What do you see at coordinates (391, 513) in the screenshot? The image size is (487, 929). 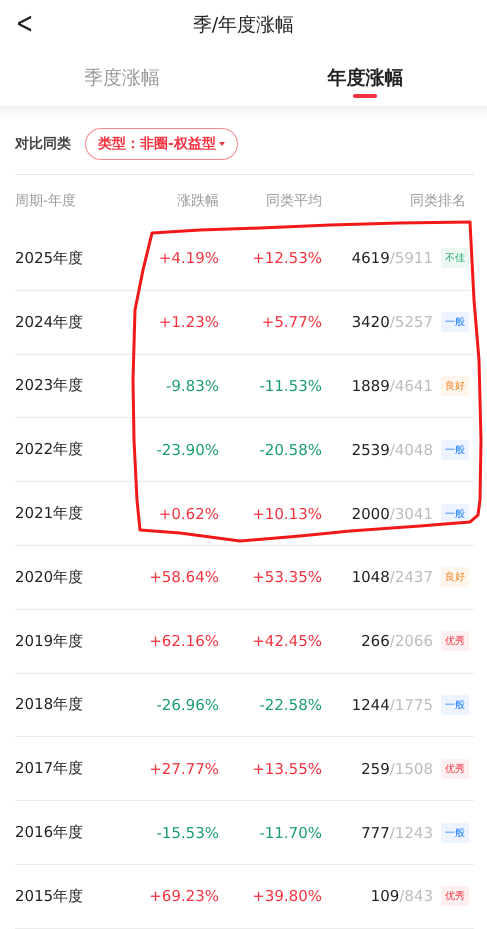 I see `rank-cell-text: 2000/3041` at bounding box center [391, 513].